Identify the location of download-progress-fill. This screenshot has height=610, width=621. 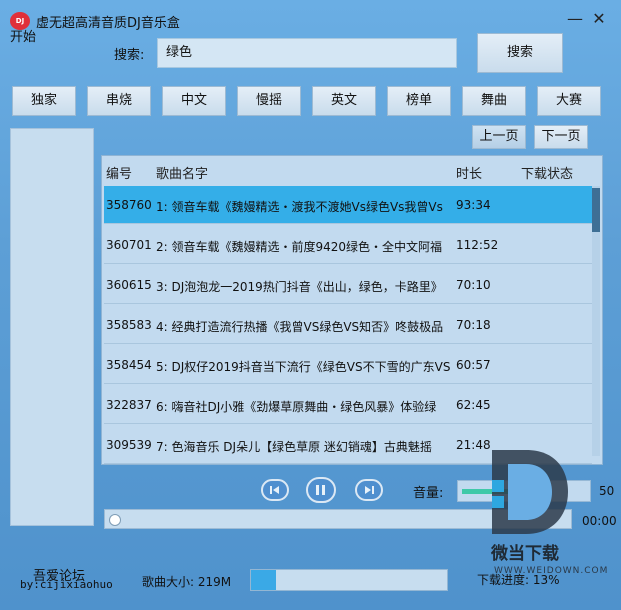
(263, 580).